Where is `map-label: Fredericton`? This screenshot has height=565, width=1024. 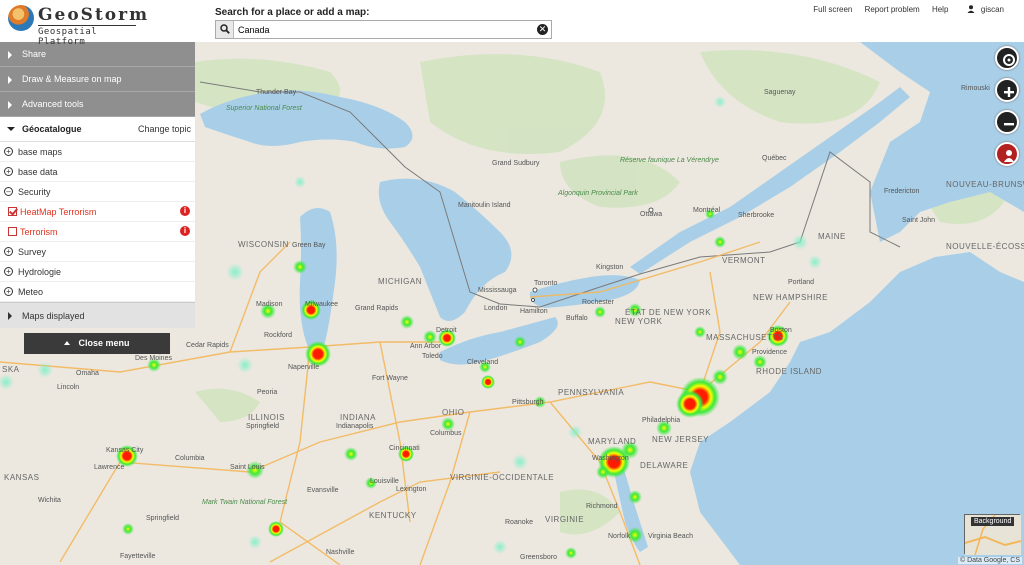
map-label: Fredericton is located at coordinates (902, 191).